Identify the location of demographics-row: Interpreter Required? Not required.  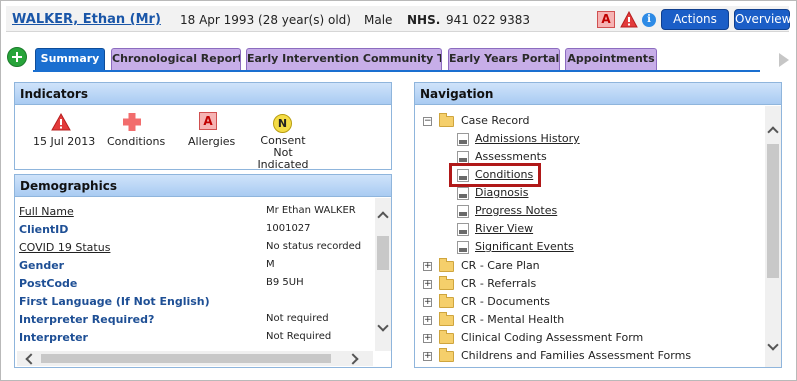
(197, 321).